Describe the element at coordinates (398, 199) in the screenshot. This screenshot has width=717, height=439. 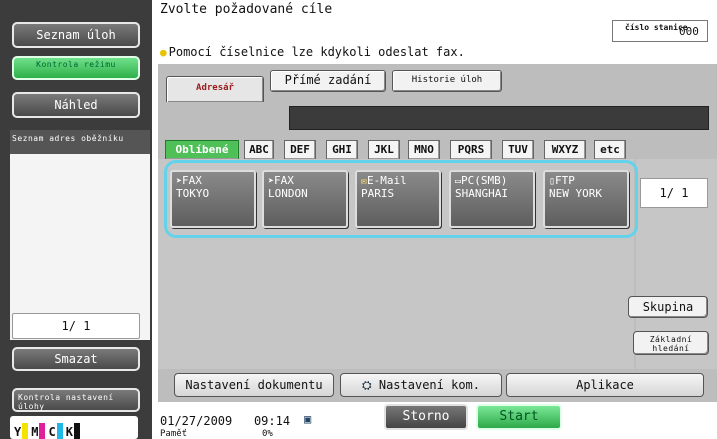
I see `destination-email-paris: ✉E-Mail PARIS` at that location.